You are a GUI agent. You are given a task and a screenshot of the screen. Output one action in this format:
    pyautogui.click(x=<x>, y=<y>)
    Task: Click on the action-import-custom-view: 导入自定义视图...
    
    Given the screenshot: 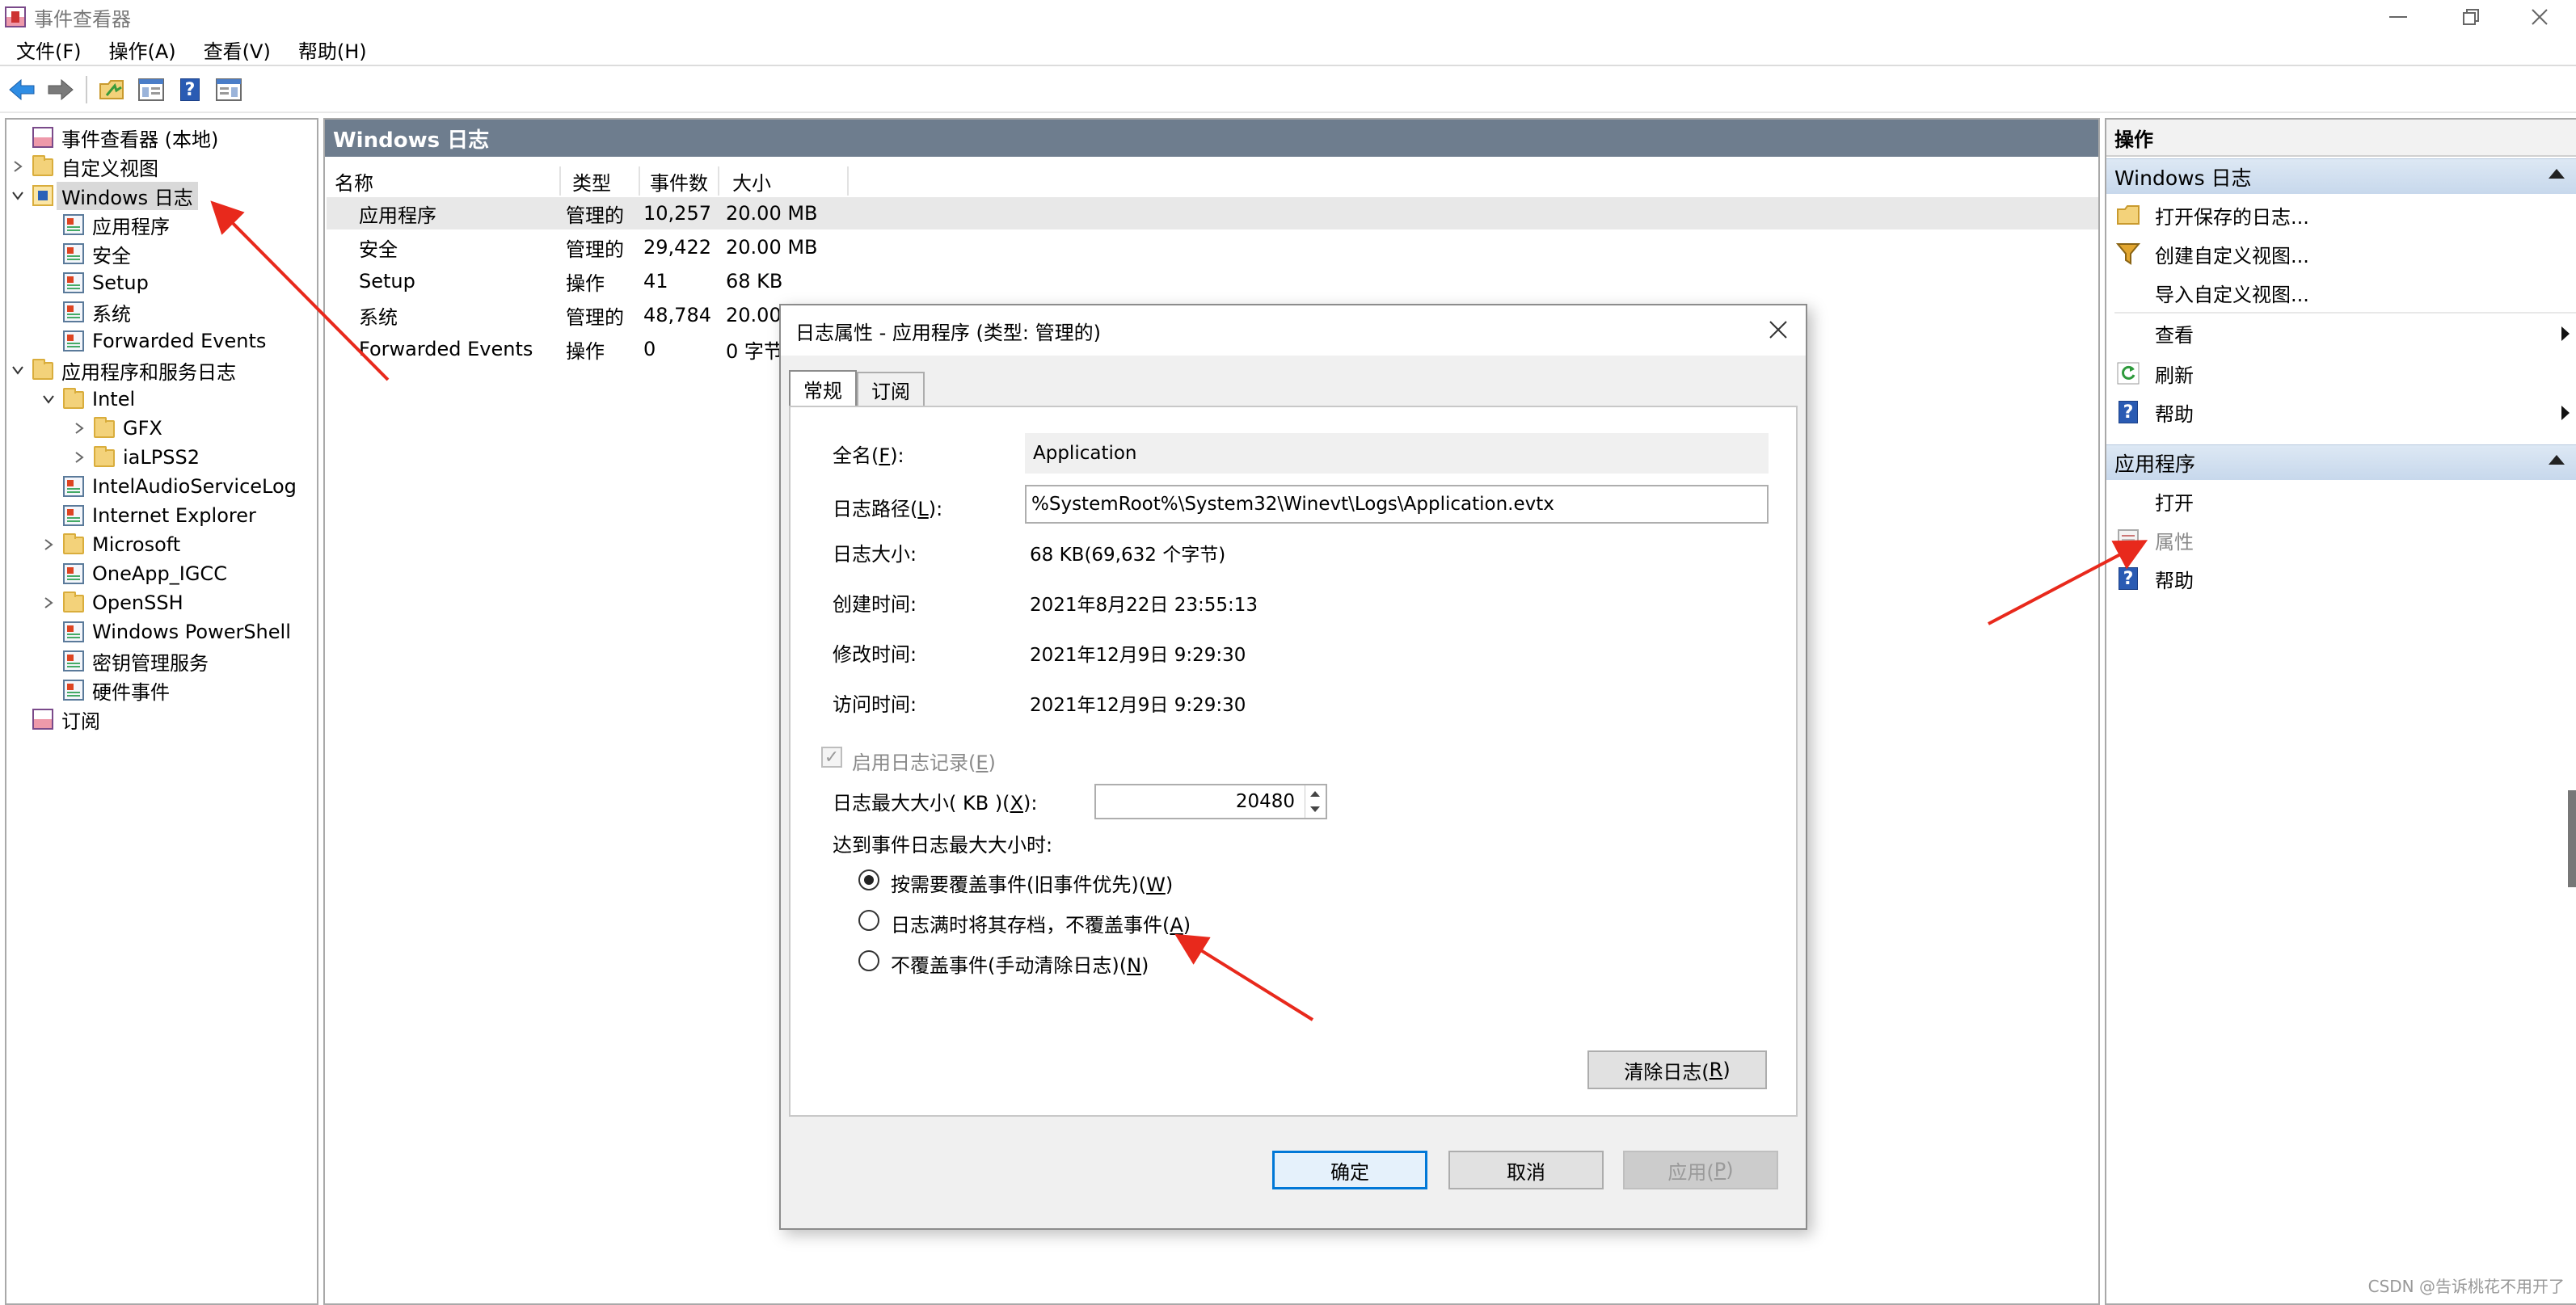 What is the action you would take?
    pyautogui.click(x=2341, y=292)
    